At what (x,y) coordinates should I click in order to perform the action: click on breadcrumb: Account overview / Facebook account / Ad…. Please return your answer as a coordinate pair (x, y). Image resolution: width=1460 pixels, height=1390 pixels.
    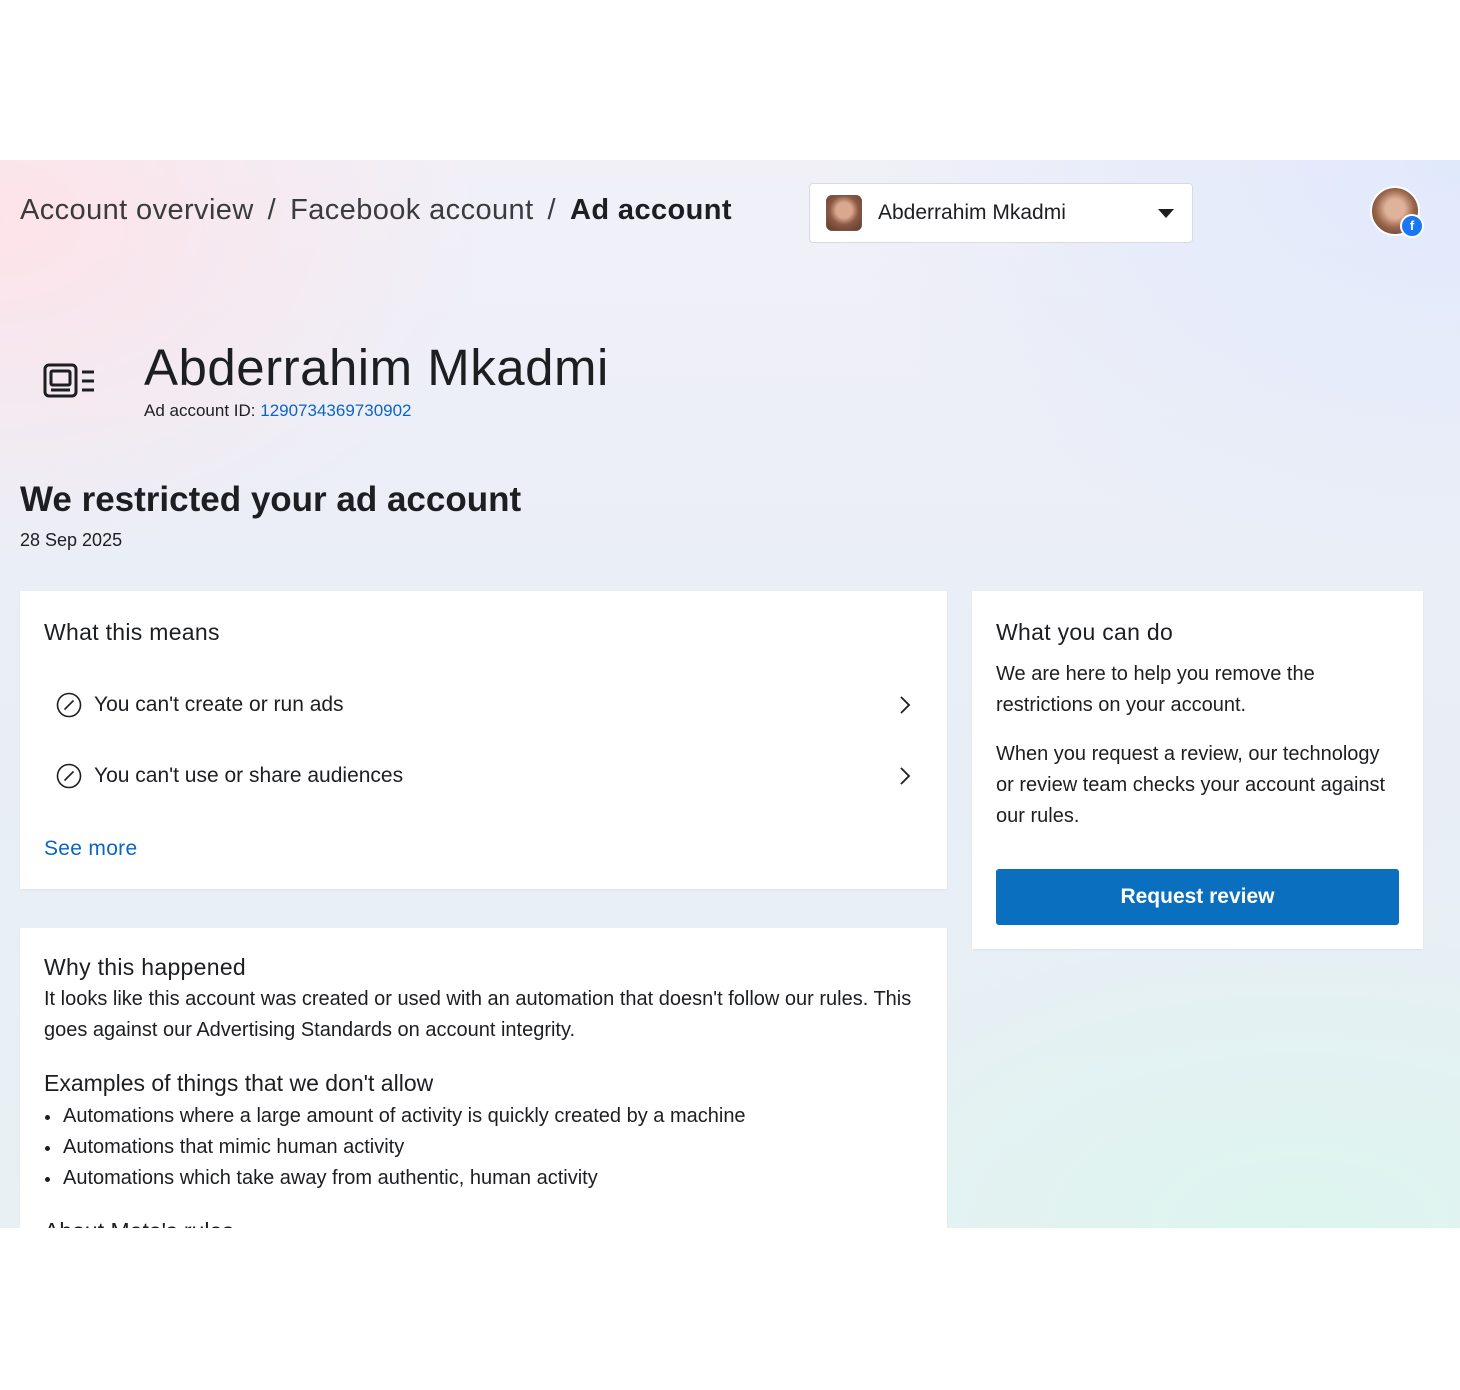
    Looking at the image, I should click on (376, 210).